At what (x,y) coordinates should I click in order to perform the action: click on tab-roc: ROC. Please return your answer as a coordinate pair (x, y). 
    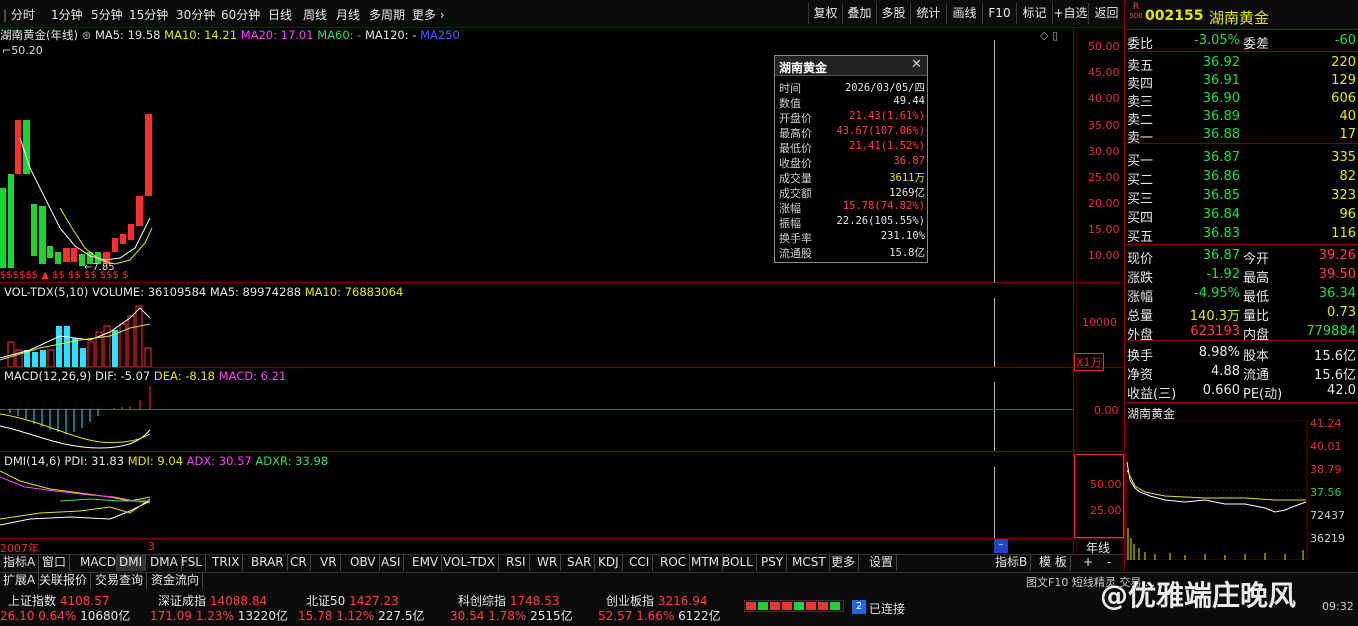
    Looking at the image, I should click on (674, 562).